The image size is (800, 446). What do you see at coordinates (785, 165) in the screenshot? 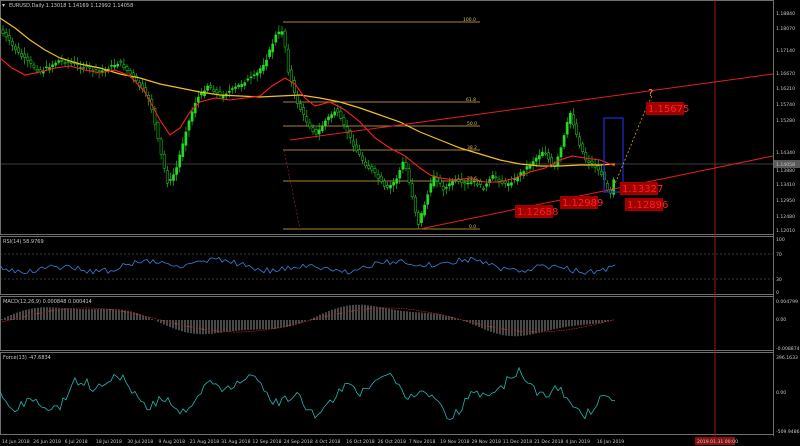
I see `current-price-value: 1.14058` at bounding box center [785, 165].